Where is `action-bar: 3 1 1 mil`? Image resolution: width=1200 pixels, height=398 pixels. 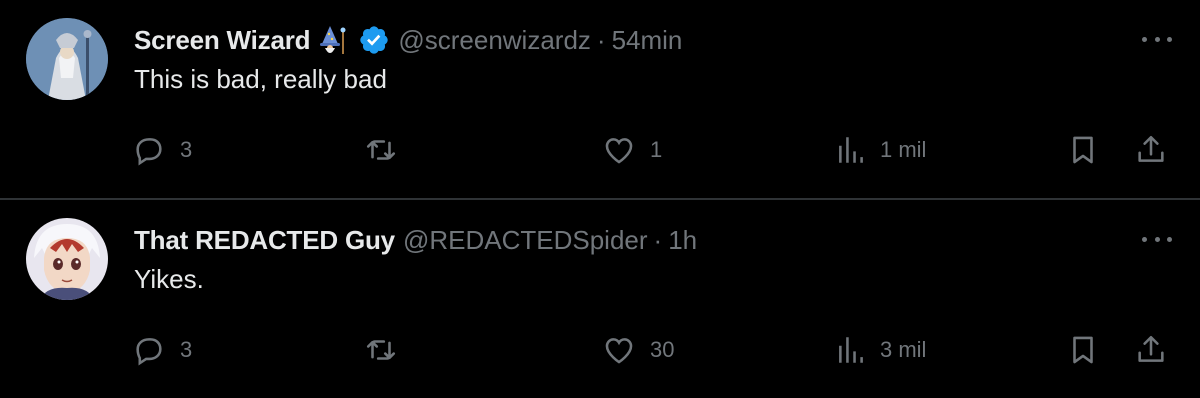
action-bar: 3 1 1 mil is located at coordinates (652, 150).